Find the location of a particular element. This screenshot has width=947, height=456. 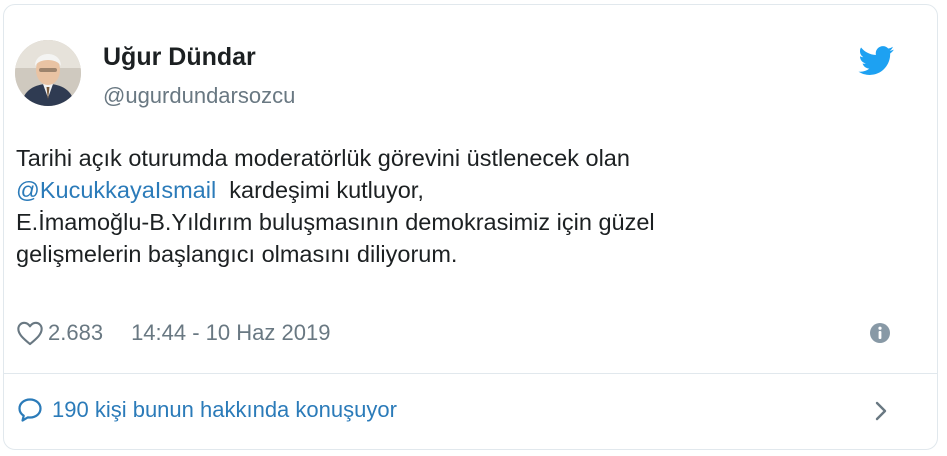

tweet-meta: 2.683 14:44 - 10 Haz 2019 is located at coordinates (173, 333).